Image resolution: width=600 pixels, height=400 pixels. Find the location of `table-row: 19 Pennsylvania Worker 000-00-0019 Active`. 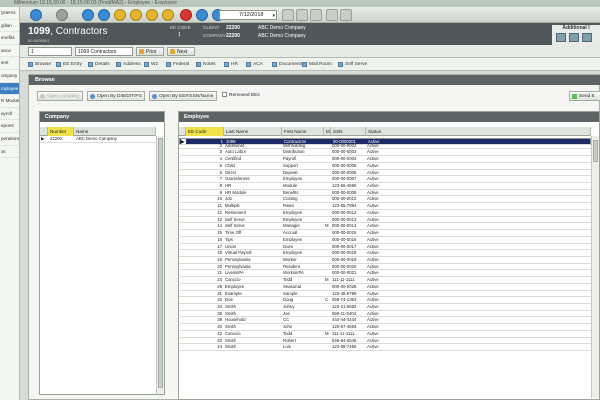

table-row: 19 Pennsylvania Worker 000-00-0019 Active is located at coordinates (385, 260).